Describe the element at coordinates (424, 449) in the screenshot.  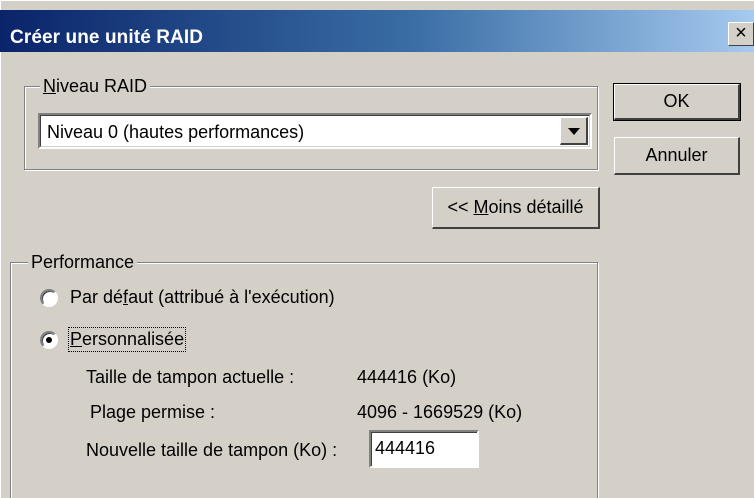
I see `new-buffer-size-input: 444416` at that location.